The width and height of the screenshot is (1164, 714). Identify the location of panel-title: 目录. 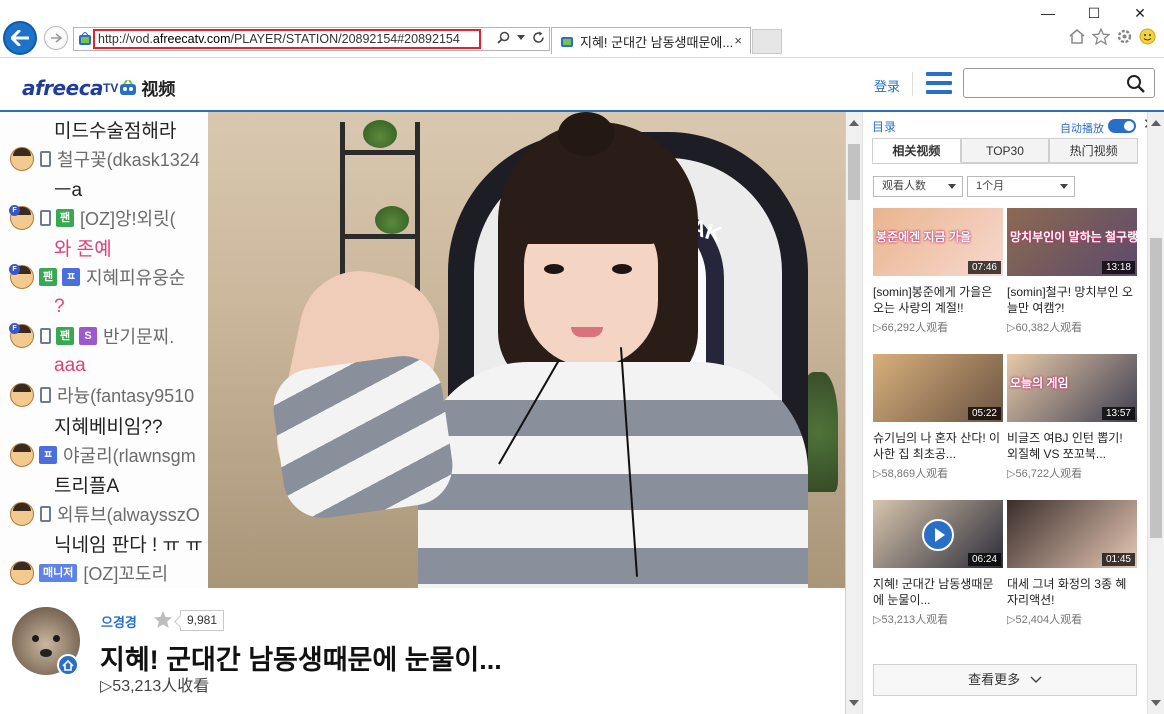
(884, 127).